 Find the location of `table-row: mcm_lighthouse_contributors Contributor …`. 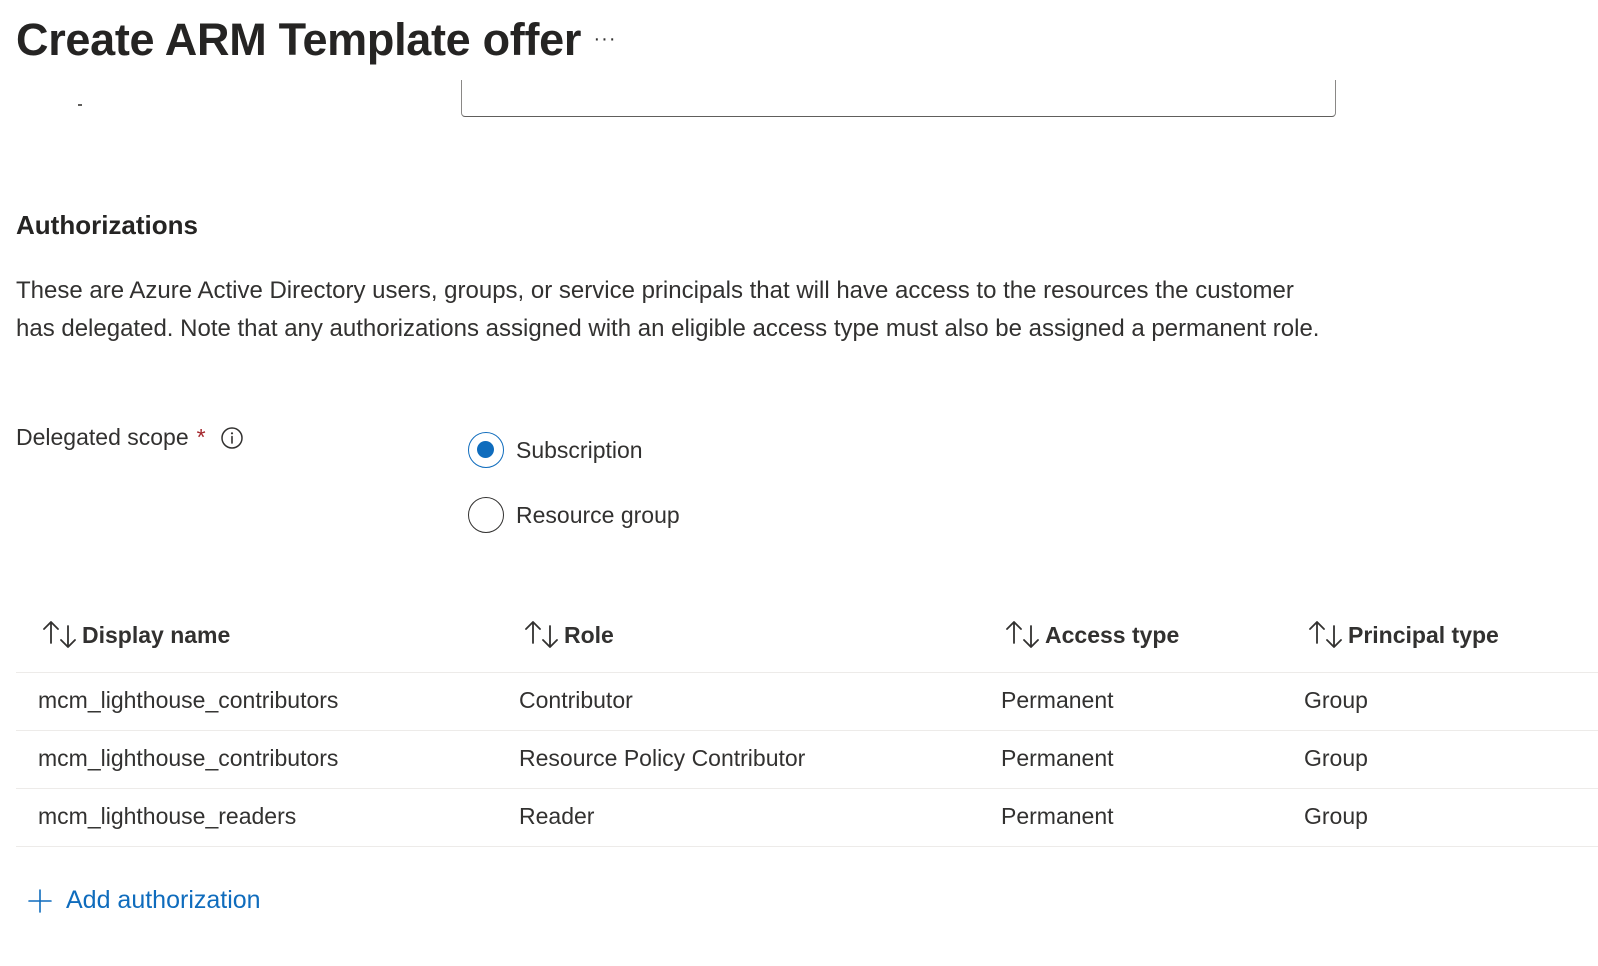

table-row: mcm_lighthouse_contributors Contributor … is located at coordinates (807, 702).